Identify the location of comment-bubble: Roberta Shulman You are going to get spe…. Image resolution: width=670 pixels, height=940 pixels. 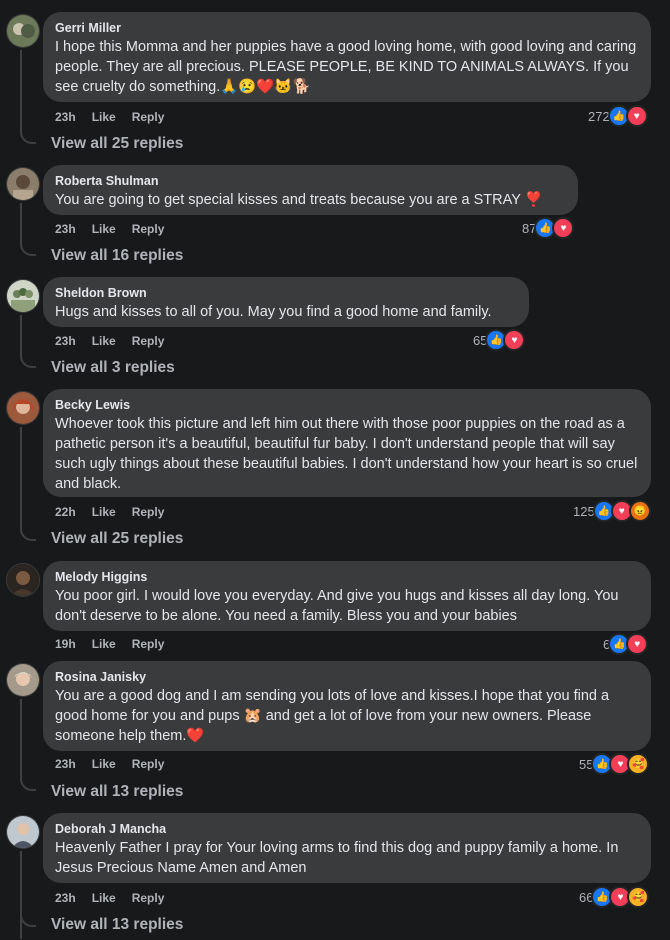
(310, 190).